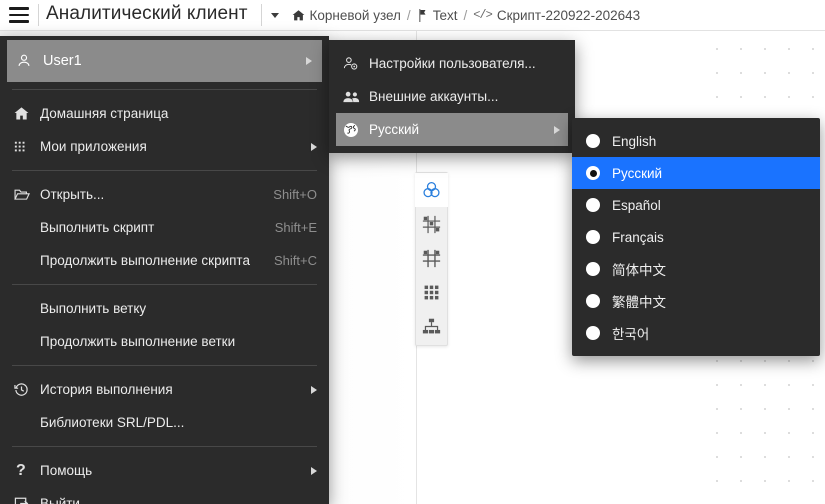 The height and width of the screenshot is (504, 825). What do you see at coordinates (97, 227) in the screenshot?
I see `menu-item-label: Выполнить скрипт` at bounding box center [97, 227].